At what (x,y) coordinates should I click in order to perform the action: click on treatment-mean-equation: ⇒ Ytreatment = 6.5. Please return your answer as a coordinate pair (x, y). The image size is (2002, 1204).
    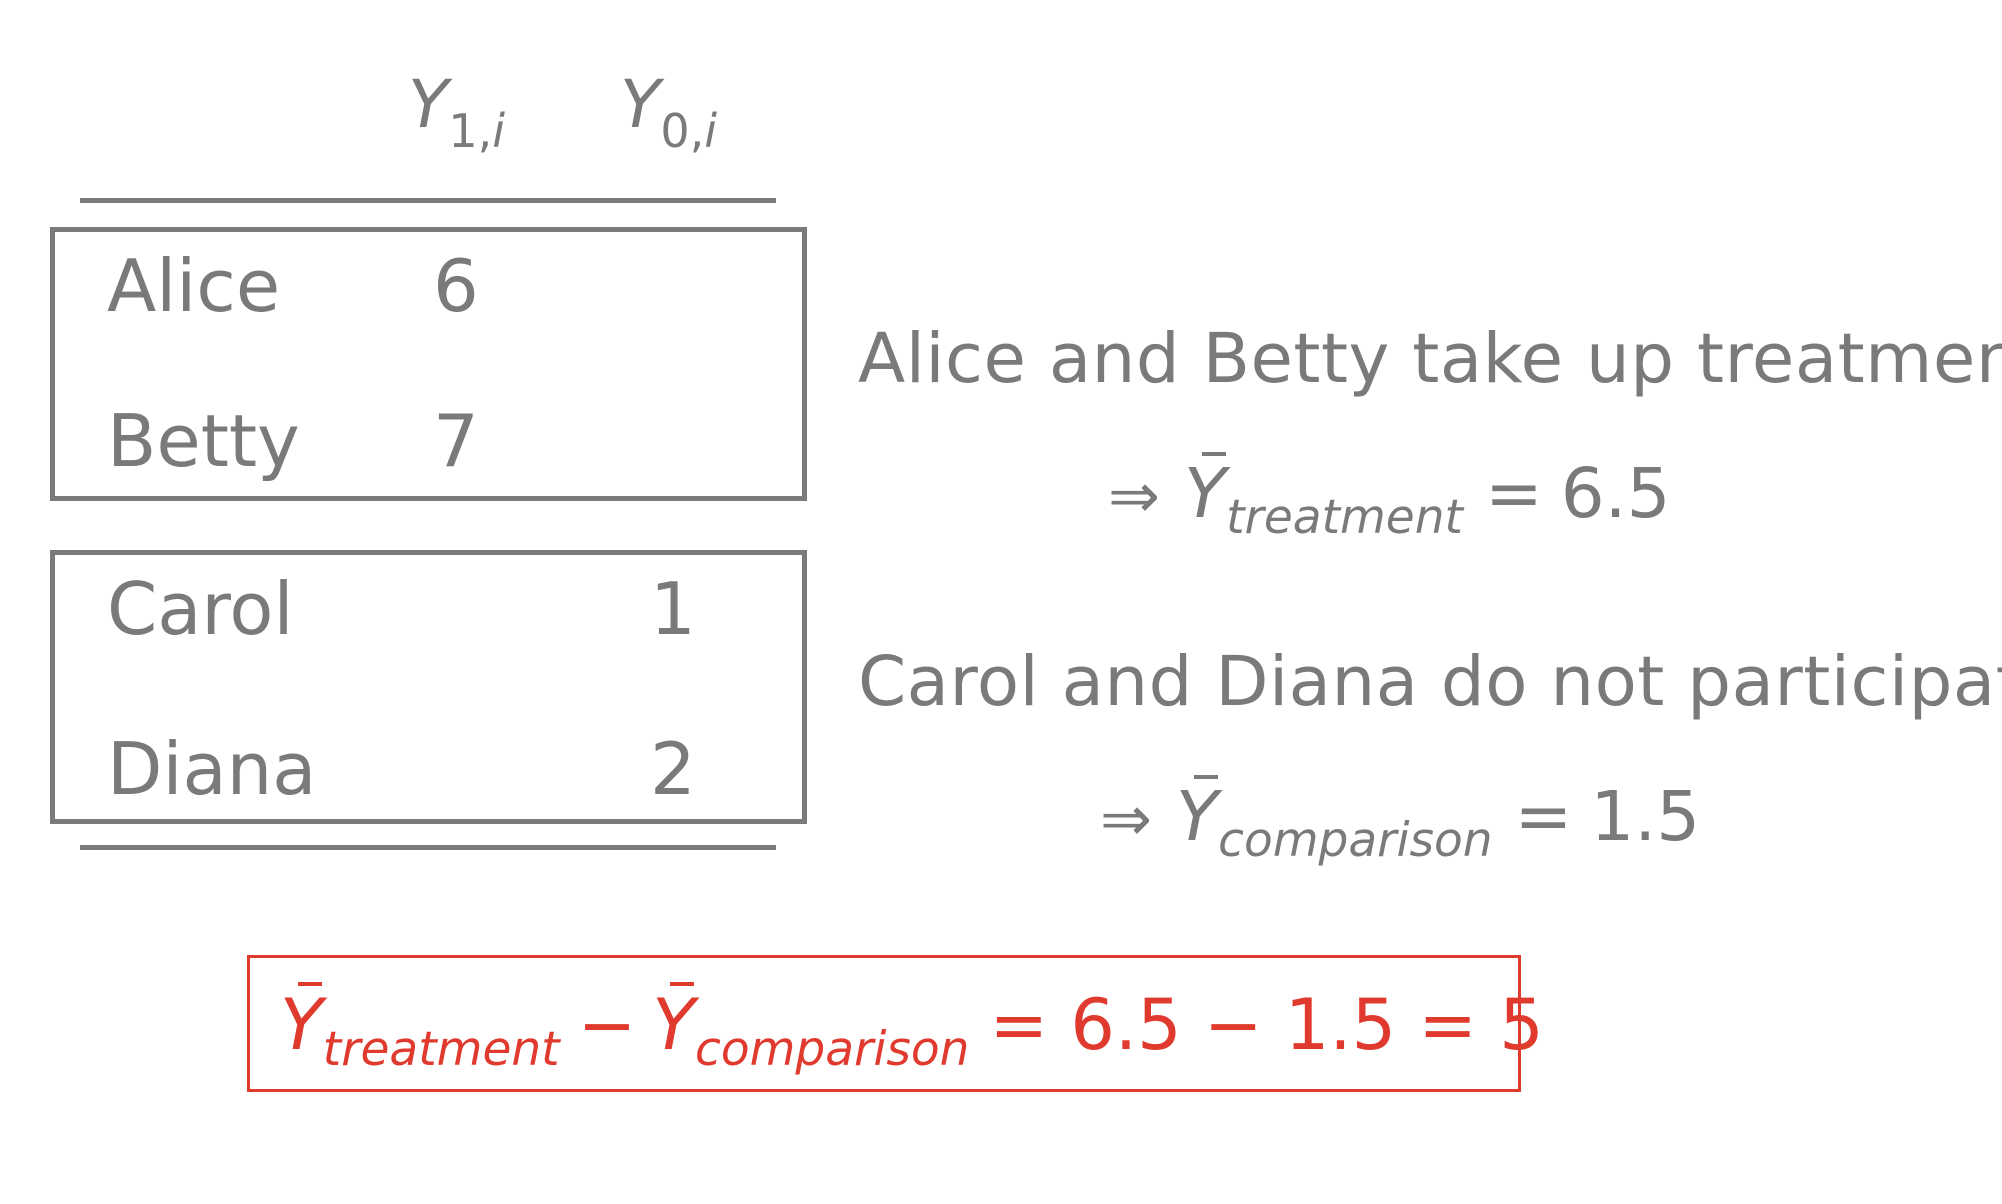
    Looking at the image, I should click on (1389, 496).